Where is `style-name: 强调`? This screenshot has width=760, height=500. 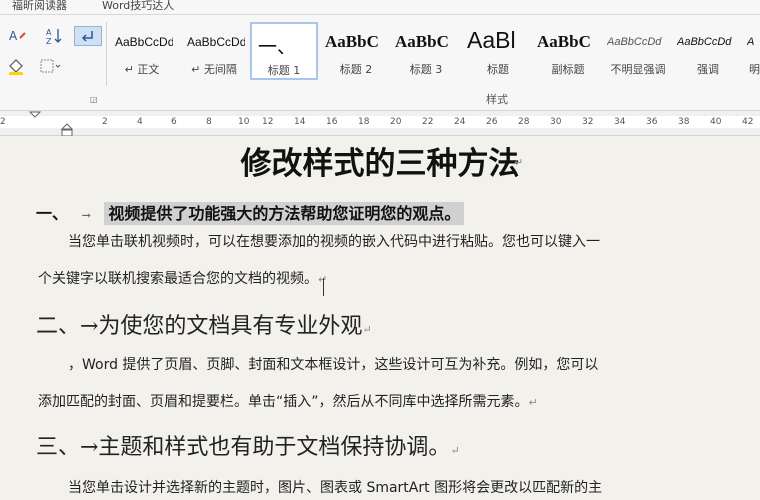 style-name: 强调 is located at coordinates (708, 69).